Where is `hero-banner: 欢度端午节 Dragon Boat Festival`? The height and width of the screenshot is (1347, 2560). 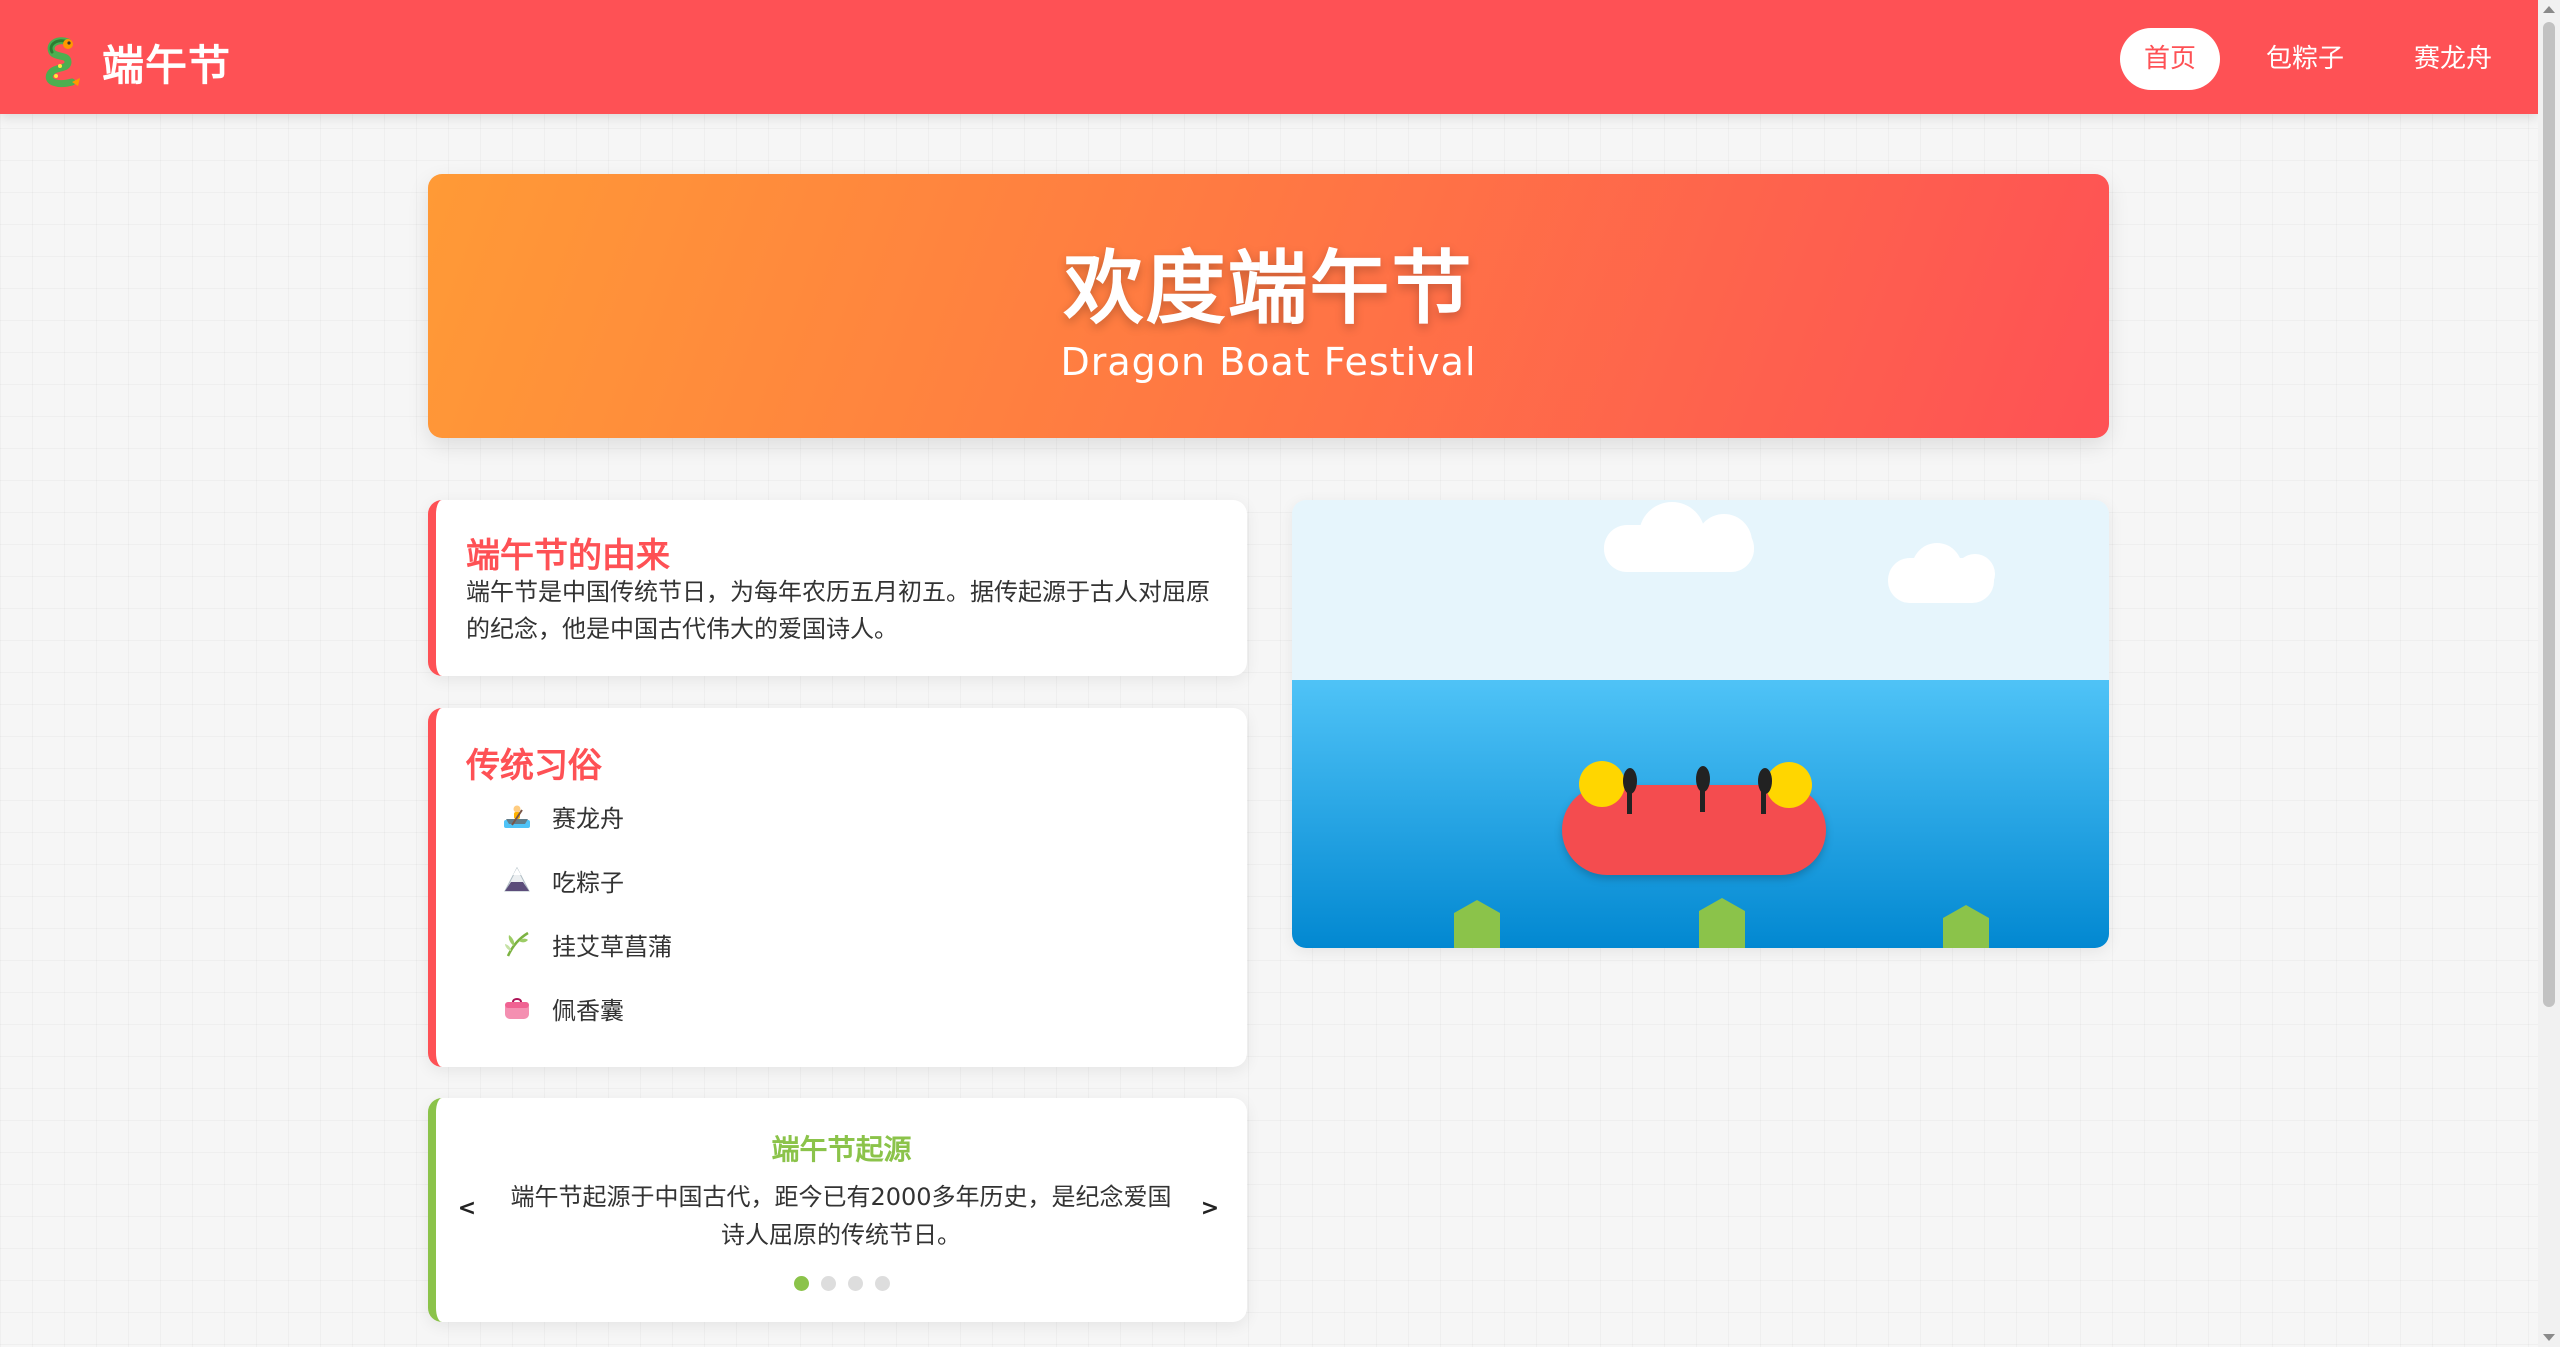 hero-banner: 欢度端午节 Dragon Boat Festival is located at coordinates (1268, 306).